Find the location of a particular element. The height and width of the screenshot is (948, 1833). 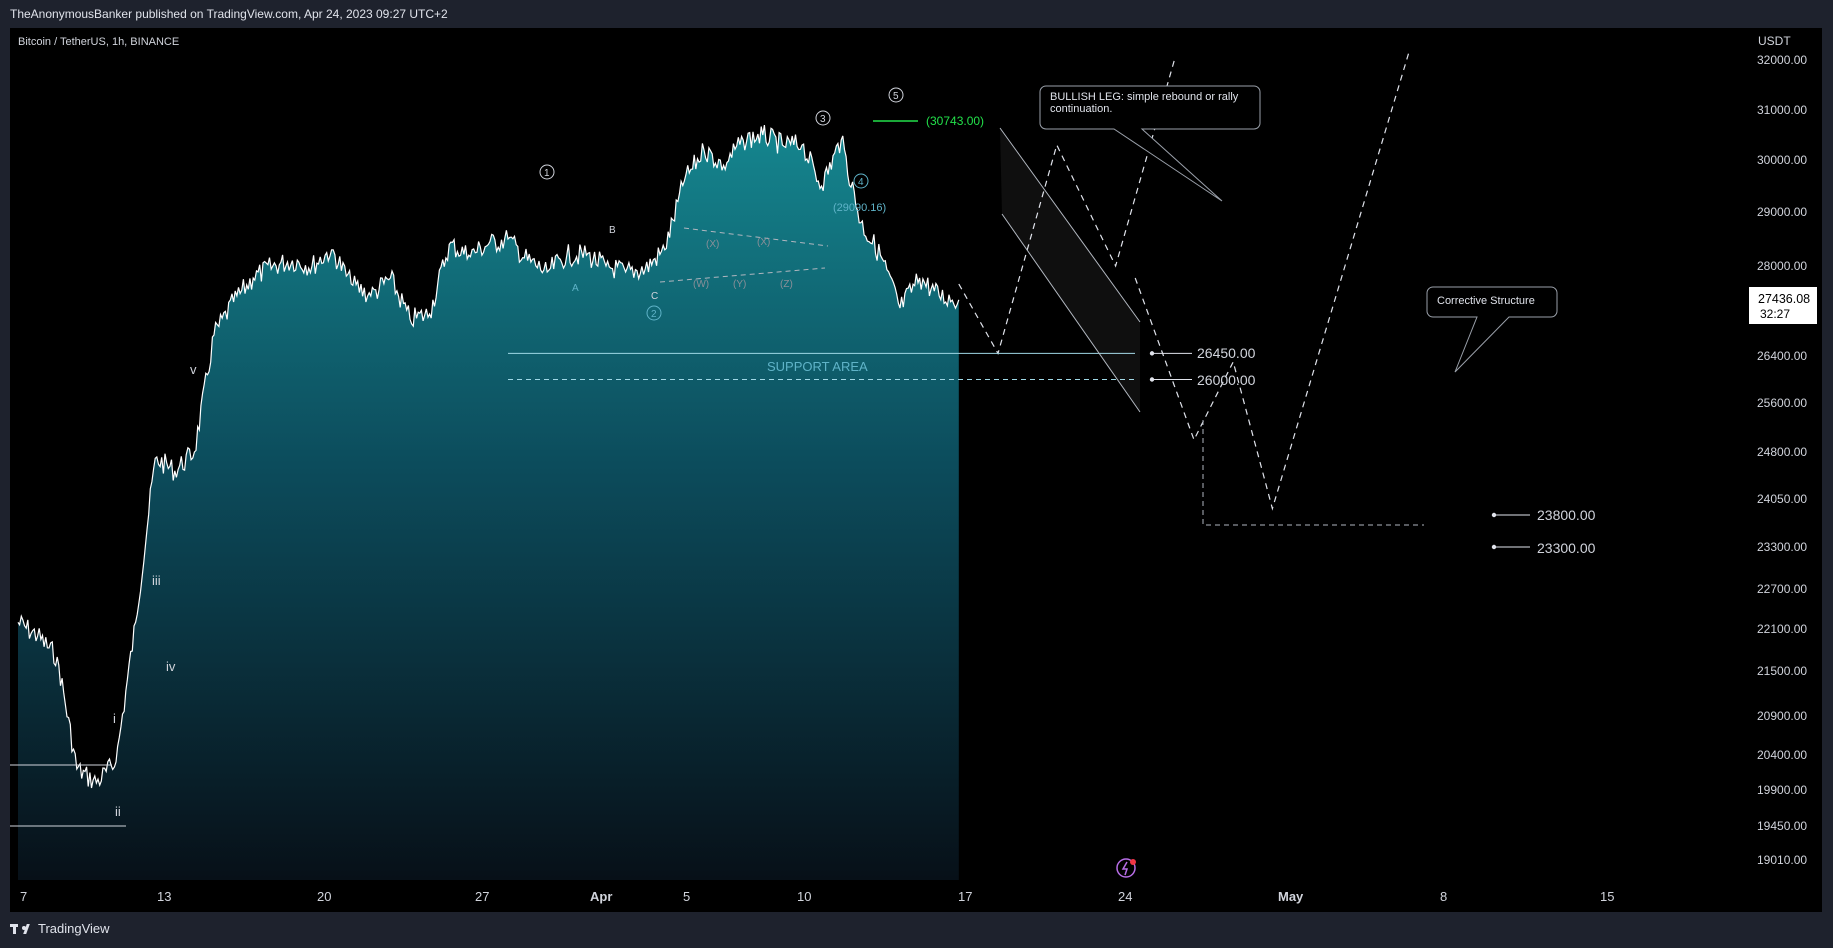

wave-iv: iv is located at coordinates (171, 666).